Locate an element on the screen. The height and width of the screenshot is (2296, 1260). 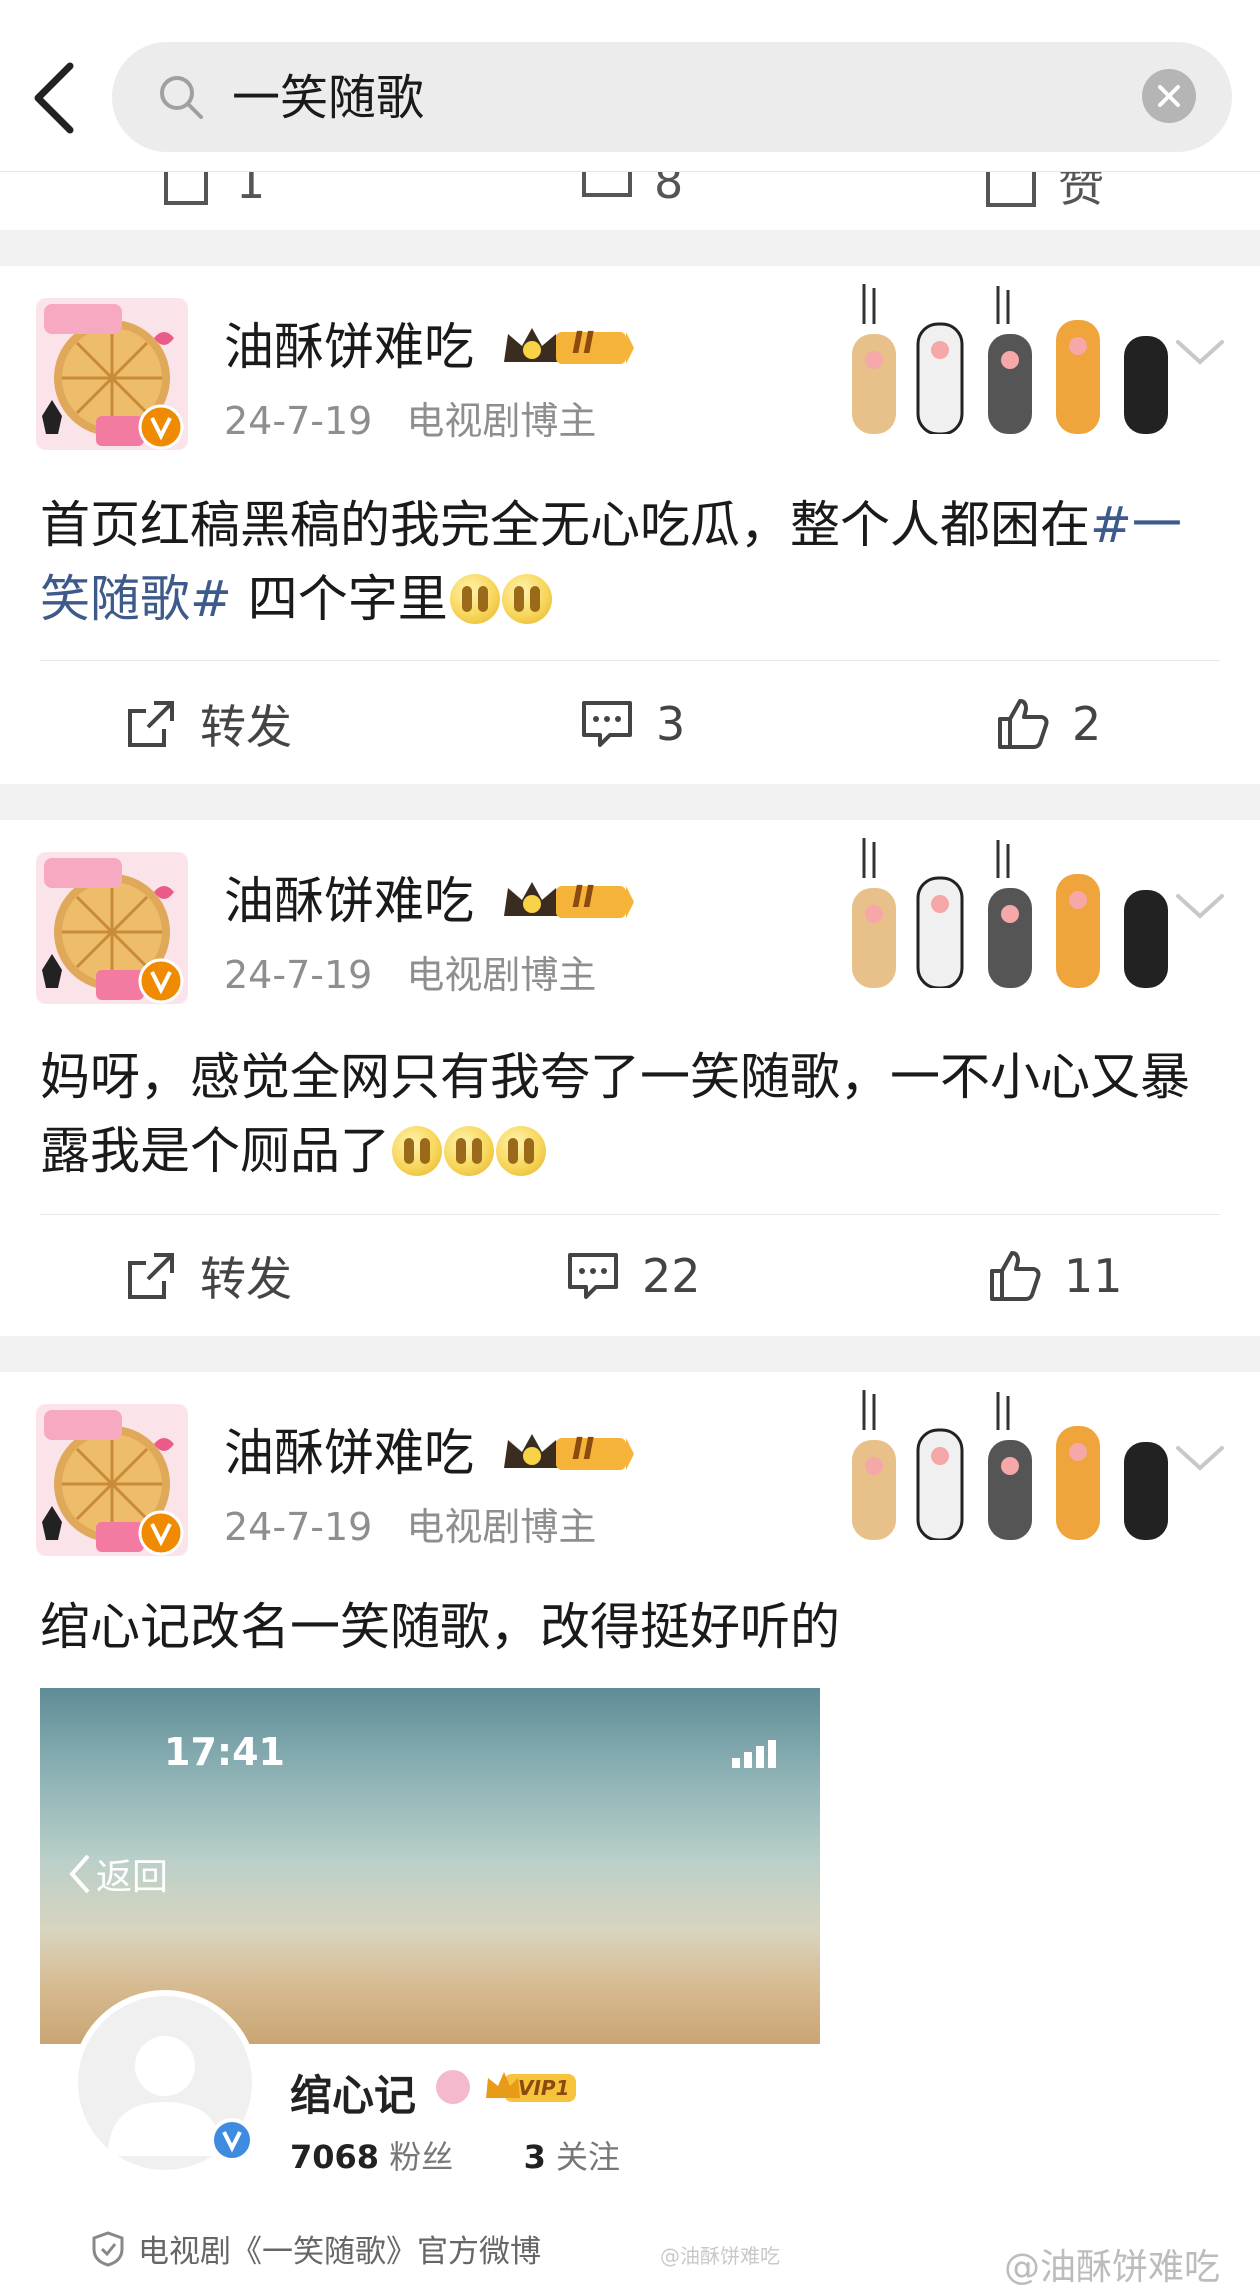
post-text: 首页红稿黑稿的我完全无心吃瓜，整个人都困在#一笑随歌# 四个字里 is located at coordinates (630, 562).